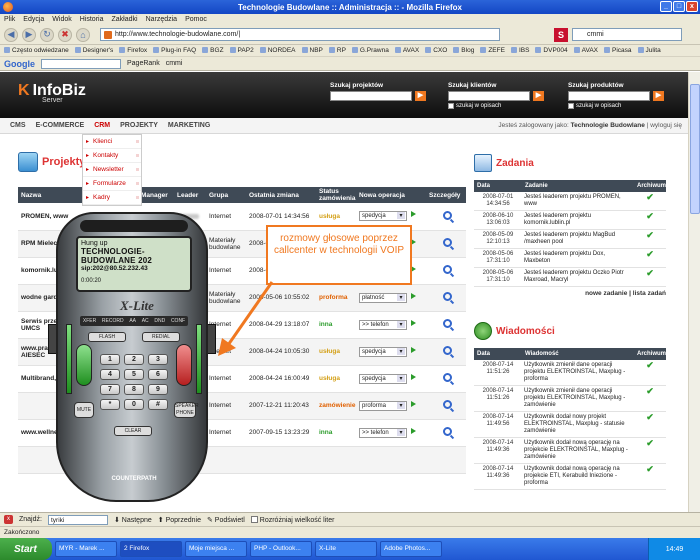  What do you see at coordinates (134, 389) in the screenshot?
I see `key-8: 8` at bounding box center [134, 389].